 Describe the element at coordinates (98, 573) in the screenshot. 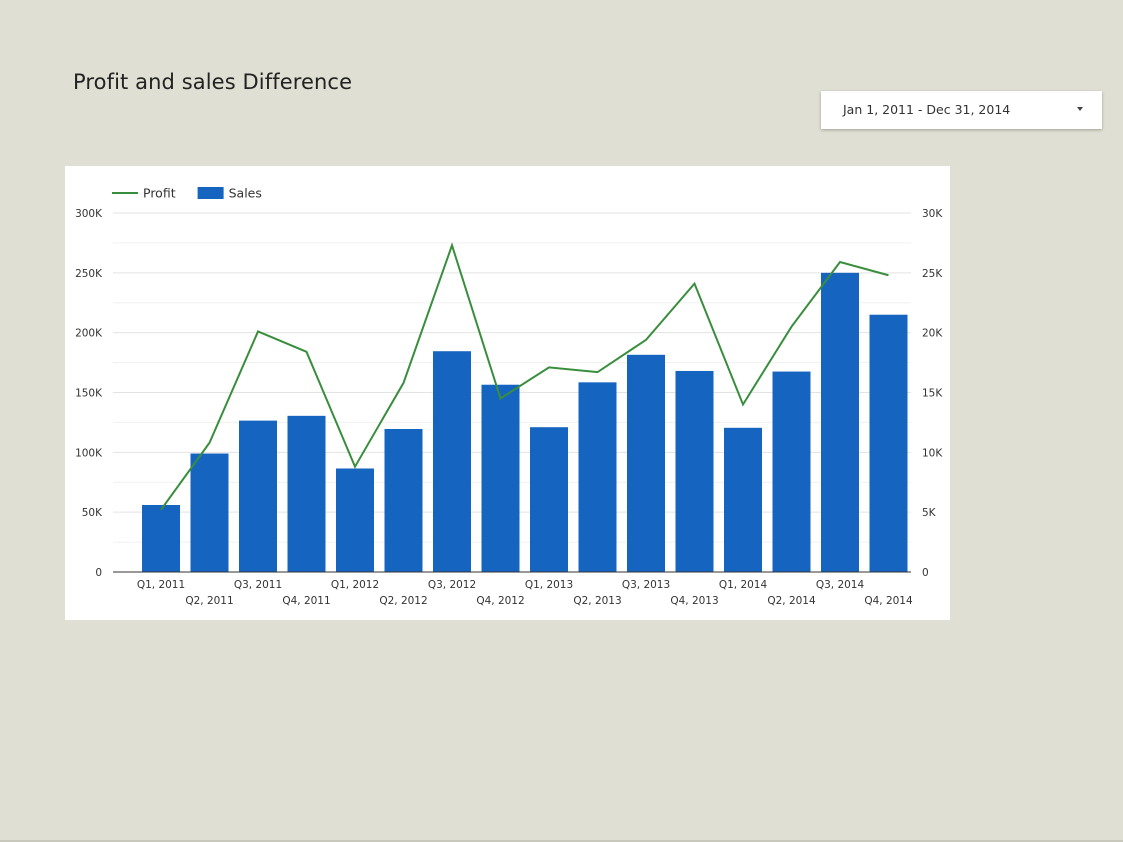

I see `left-axis-tick-label: 0` at that location.